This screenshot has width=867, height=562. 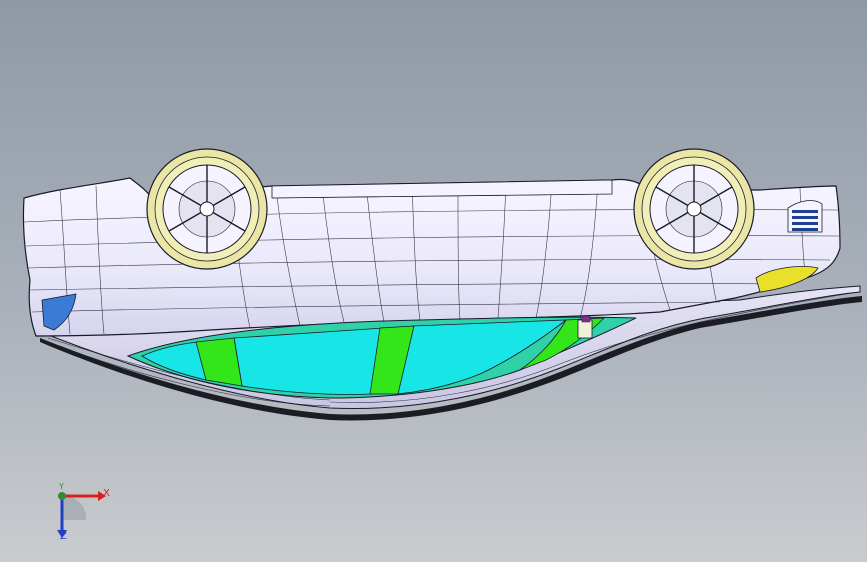 I want to click on y-axis-label: Y, so click(x=61, y=486).